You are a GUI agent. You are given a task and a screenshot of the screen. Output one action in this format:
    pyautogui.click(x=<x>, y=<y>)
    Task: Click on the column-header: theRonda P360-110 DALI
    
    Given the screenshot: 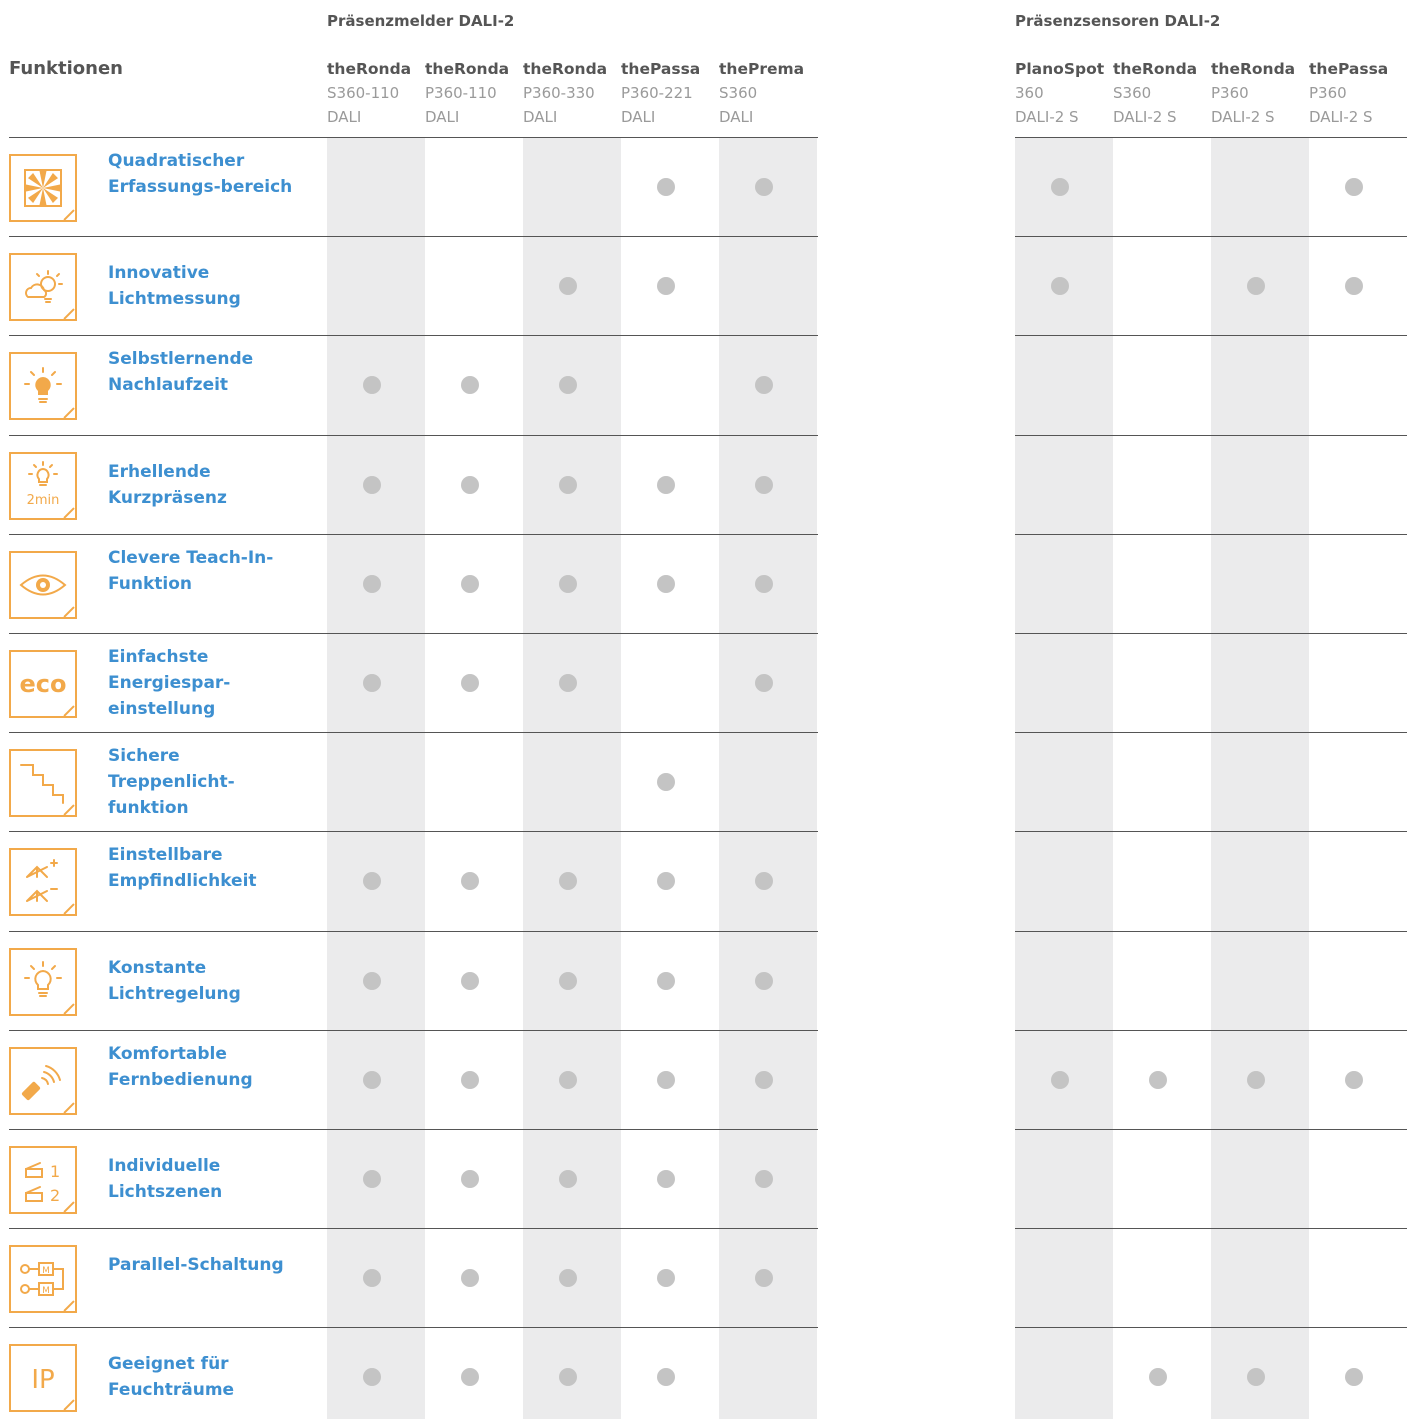 What is the action you would take?
    pyautogui.click(x=474, y=93)
    